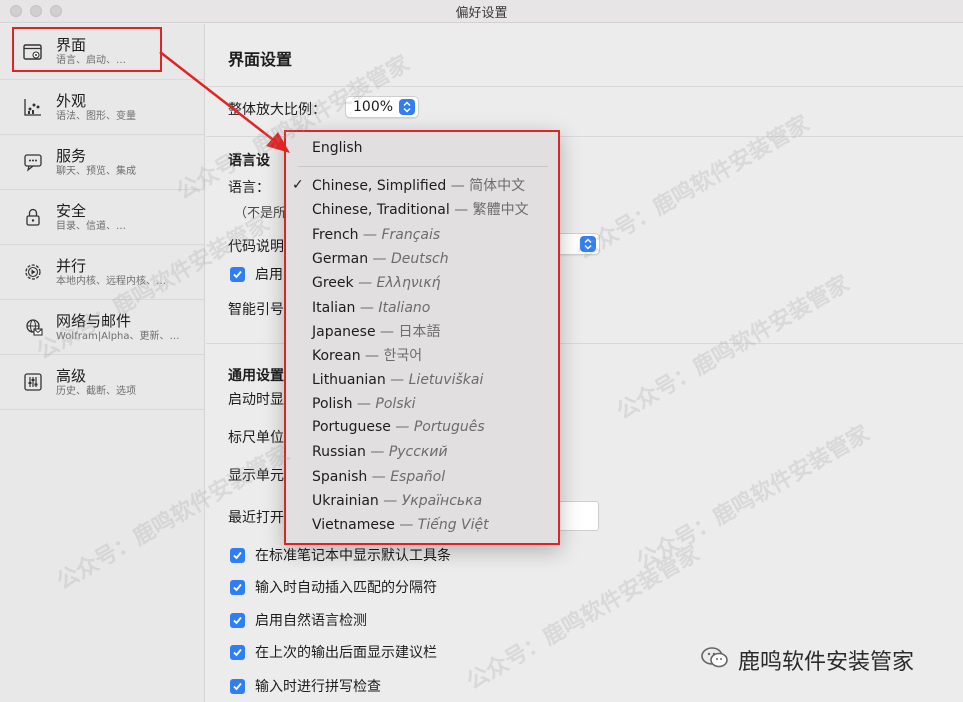  I want to click on window-controls, so click(36, 11).